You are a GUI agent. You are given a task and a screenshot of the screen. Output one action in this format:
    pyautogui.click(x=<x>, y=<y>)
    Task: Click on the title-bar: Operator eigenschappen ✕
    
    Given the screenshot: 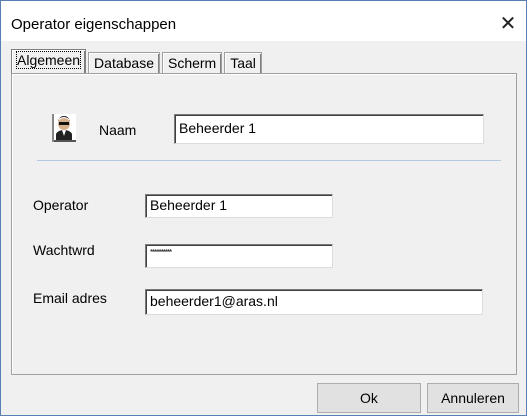 What is the action you would take?
    pyautogui.click(x=263, y=21)
    